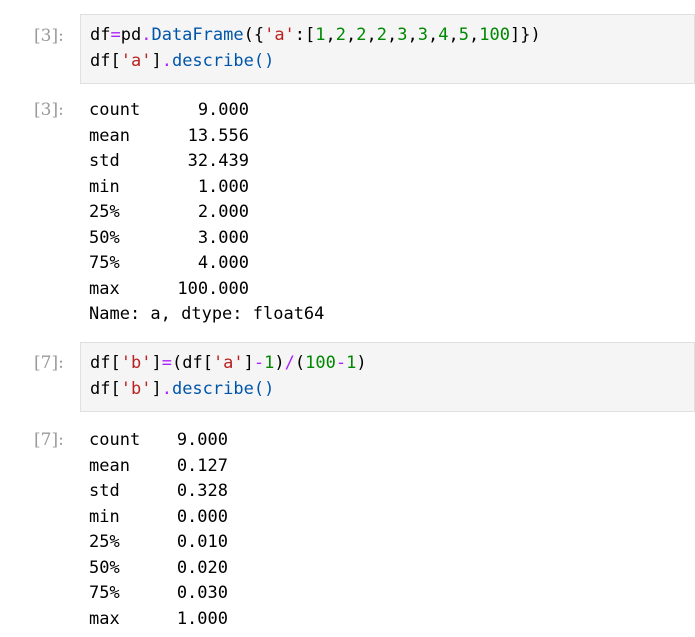  I want to click on stat-value: 0.000, so click(202, 516).